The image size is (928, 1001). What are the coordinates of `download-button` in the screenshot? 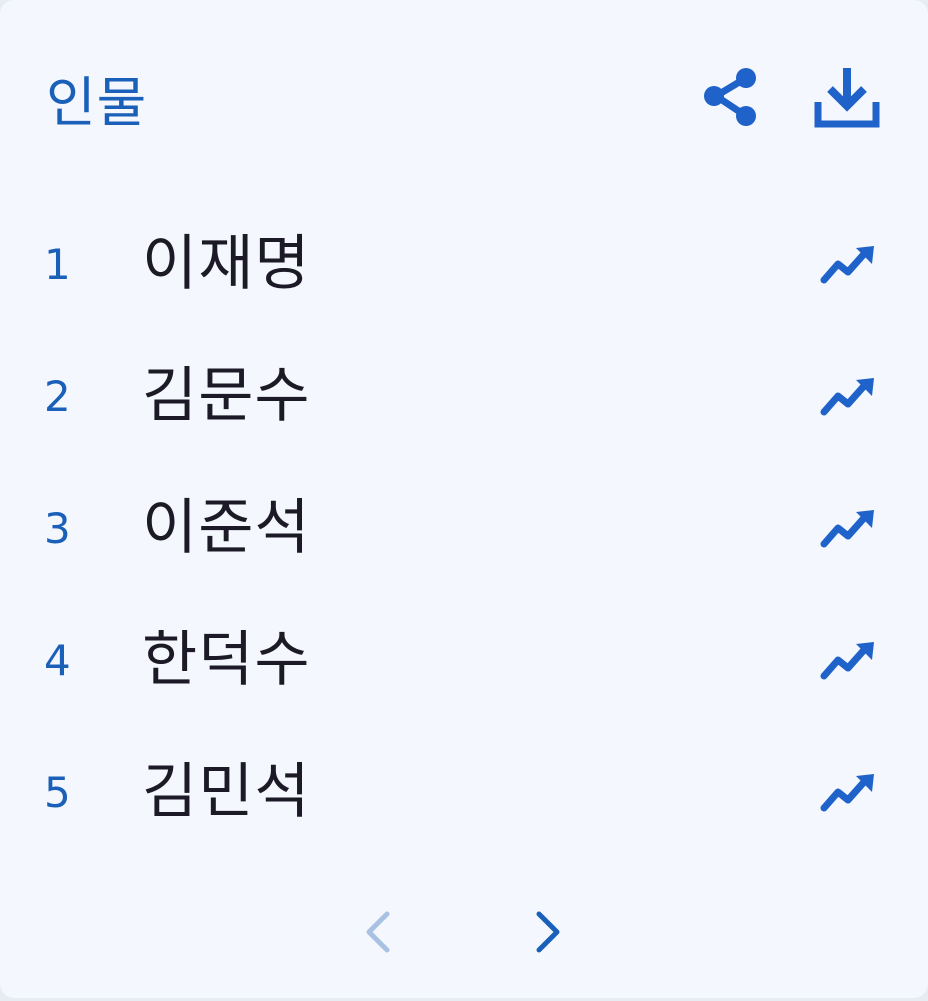 It's located at (847, 97).